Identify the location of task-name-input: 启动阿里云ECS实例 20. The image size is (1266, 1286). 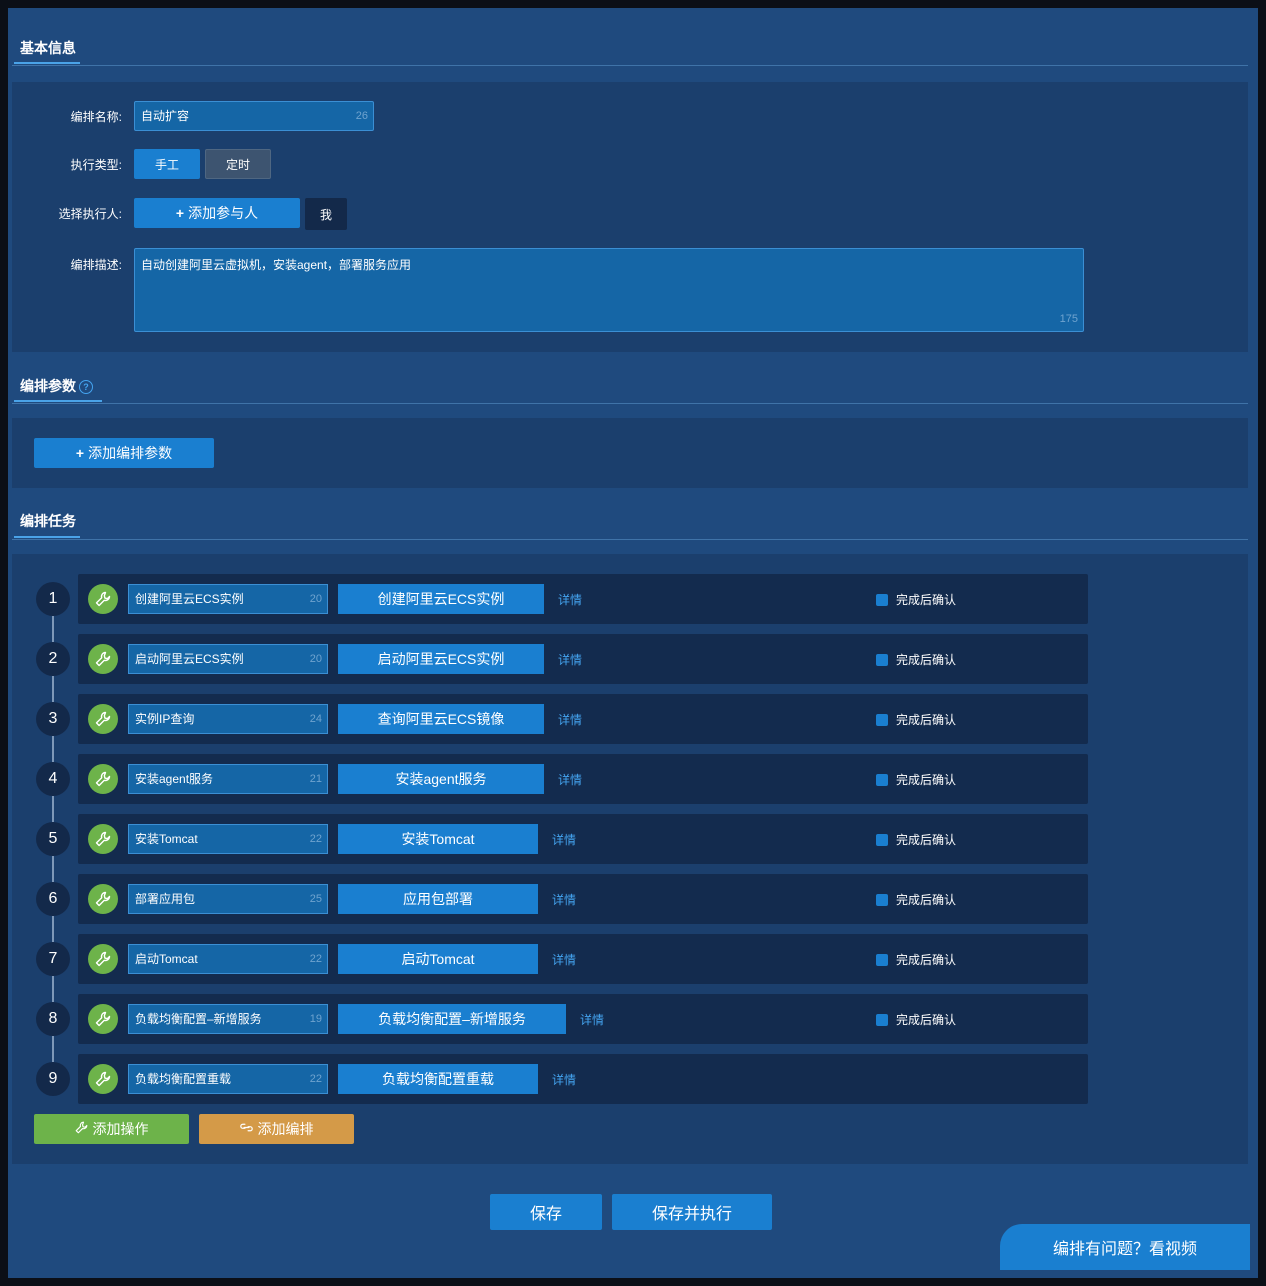
(228, 659).